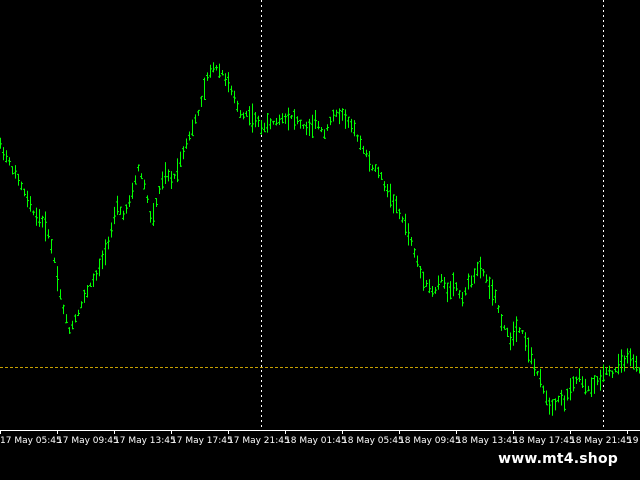 This screenshot has height=480, width=640. Describe the element at coordinates (259, 441) in the screenshot. I see `x-tick-label: 17 May 21:45` at that location.